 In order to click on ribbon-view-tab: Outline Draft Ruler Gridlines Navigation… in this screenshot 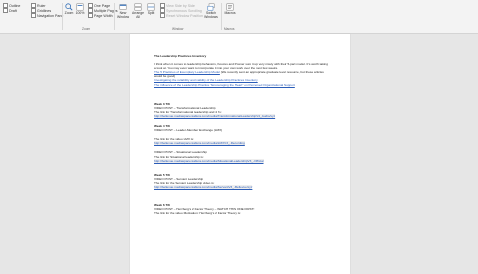, I will do `click(239, 17)`.